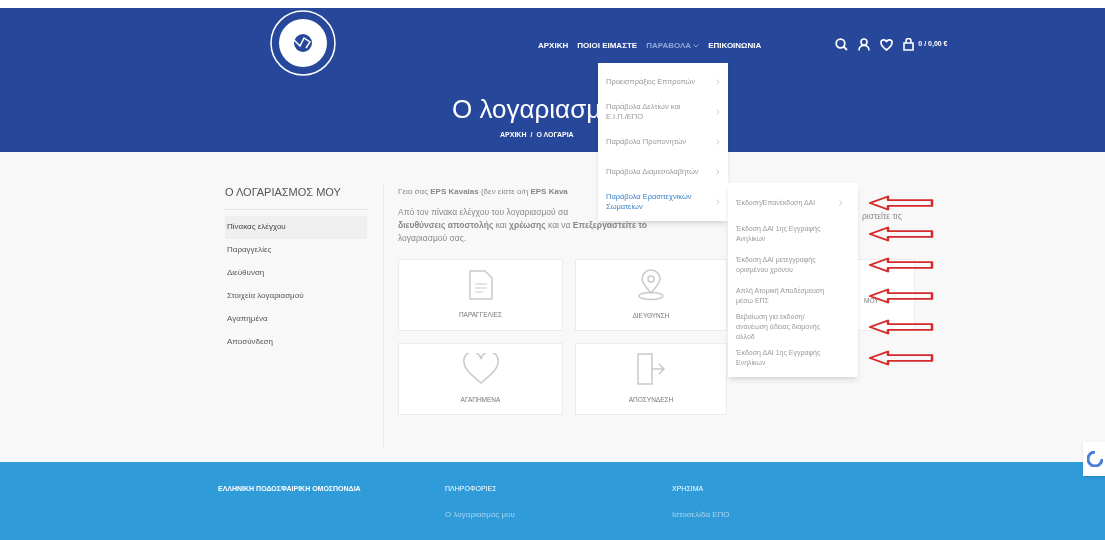 Image resolution: width=1105 pixels, height=540 pixels. Describe the element at coordinates (651, 285) in the screenshot. I see `location-pin-icon` at that location.